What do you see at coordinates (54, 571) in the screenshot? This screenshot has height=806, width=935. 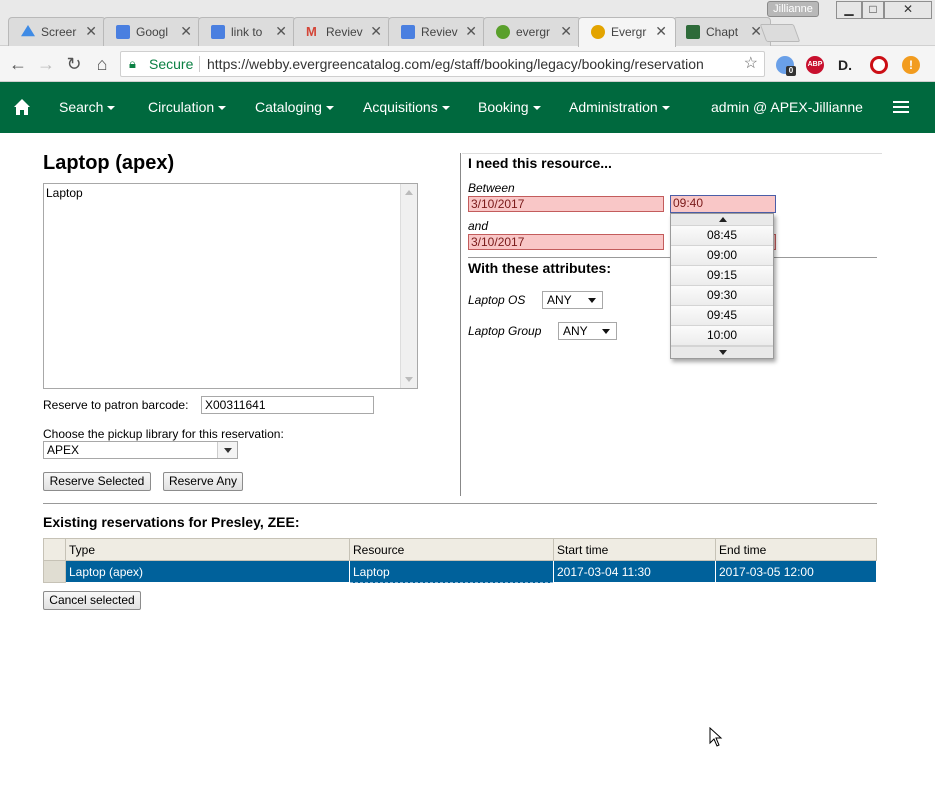 I see `row-selector` at bounding box center [54, 571].